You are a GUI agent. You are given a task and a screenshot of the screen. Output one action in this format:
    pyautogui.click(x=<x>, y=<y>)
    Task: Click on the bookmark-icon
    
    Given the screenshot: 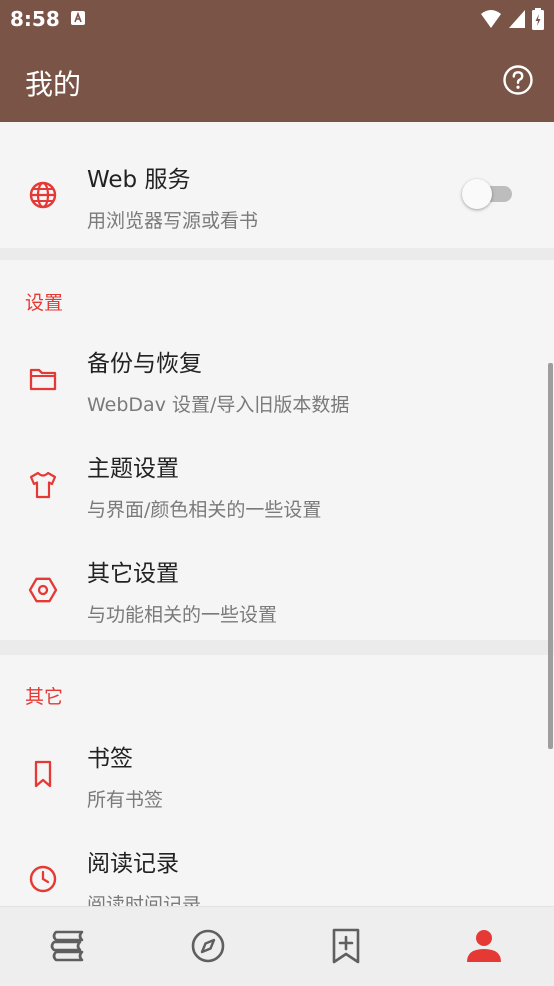 What is the action you would take?
    pyautogui.click(x=43, y=774)
    